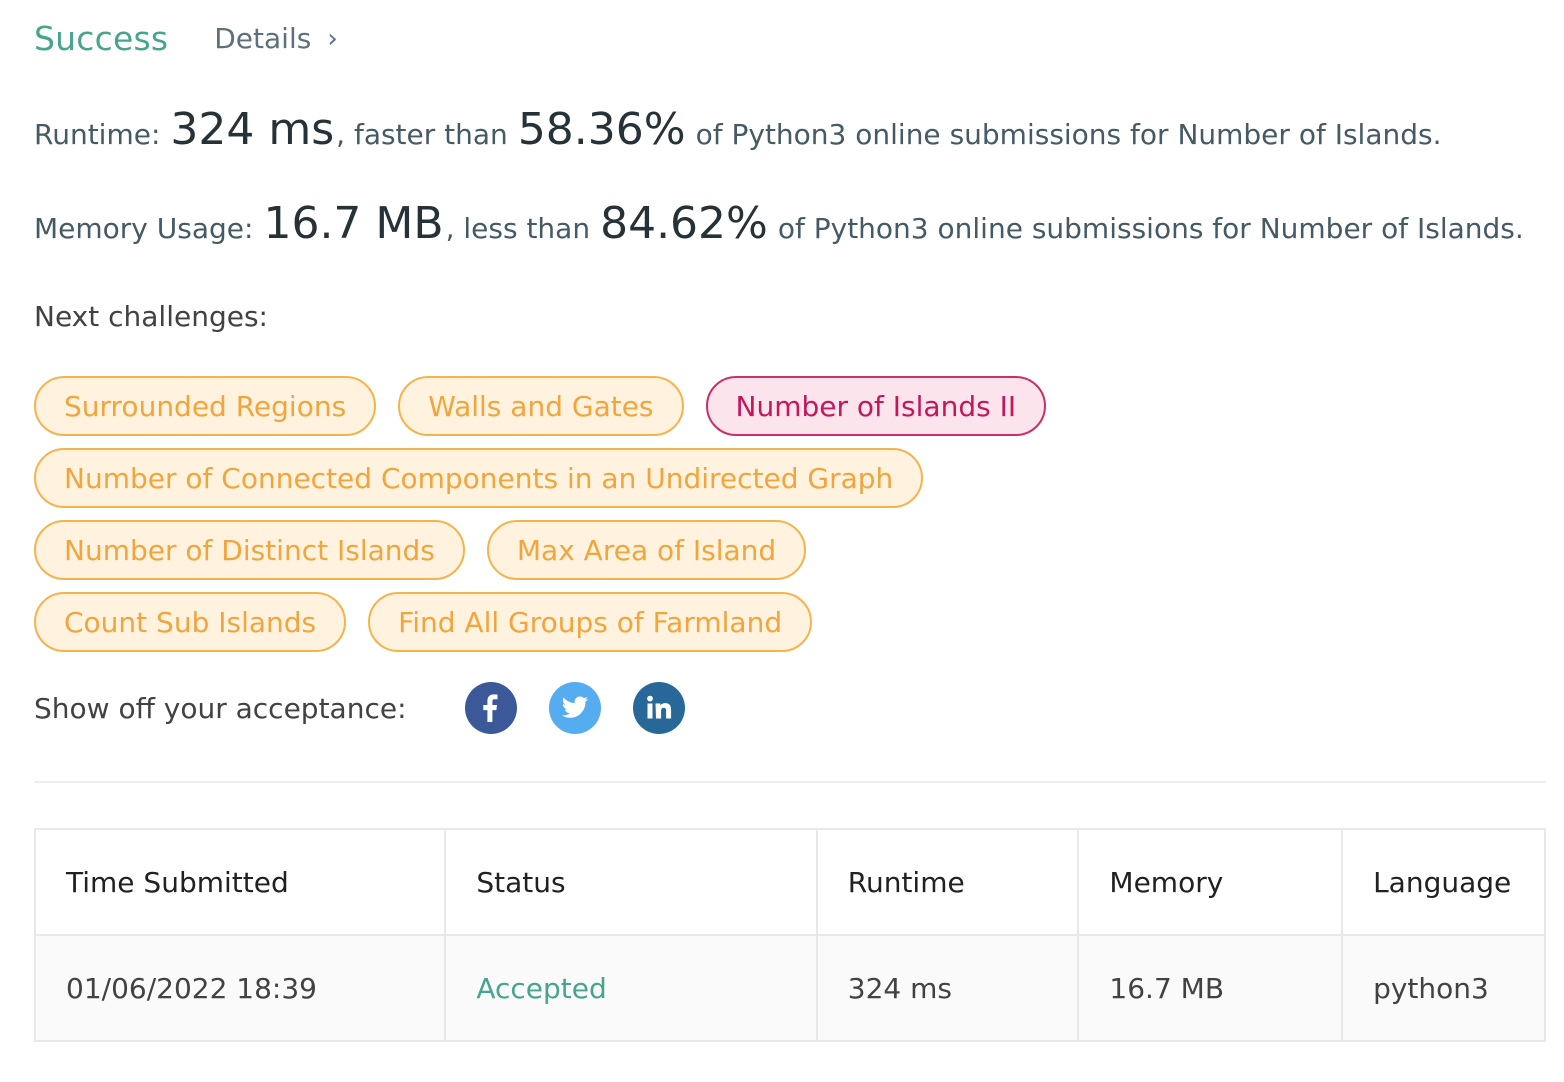 The image size is (1564, 1082). I want to click on column-header-time-submitted: Time Submitted, so click(240, 882).